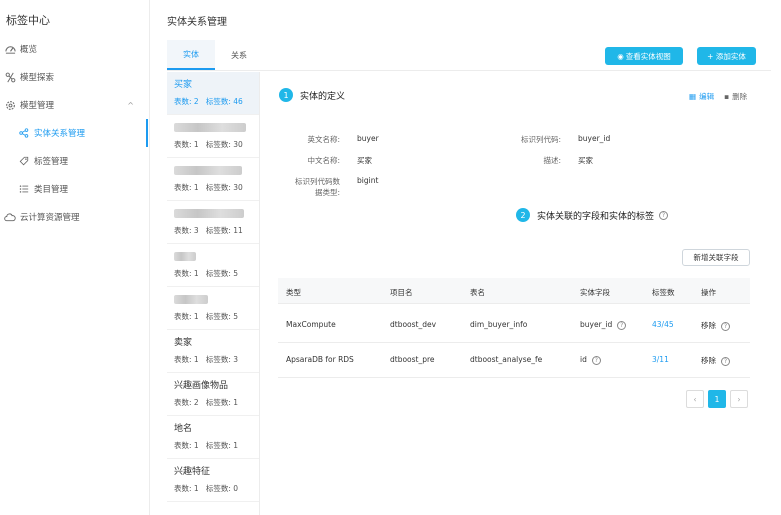 This screenshot has width=781, height=515. Describe the element at coordinates (213, 351) in the screenshot. I see `entity-list-item: 卖家 表数: 1 标签数: 3` at that location.